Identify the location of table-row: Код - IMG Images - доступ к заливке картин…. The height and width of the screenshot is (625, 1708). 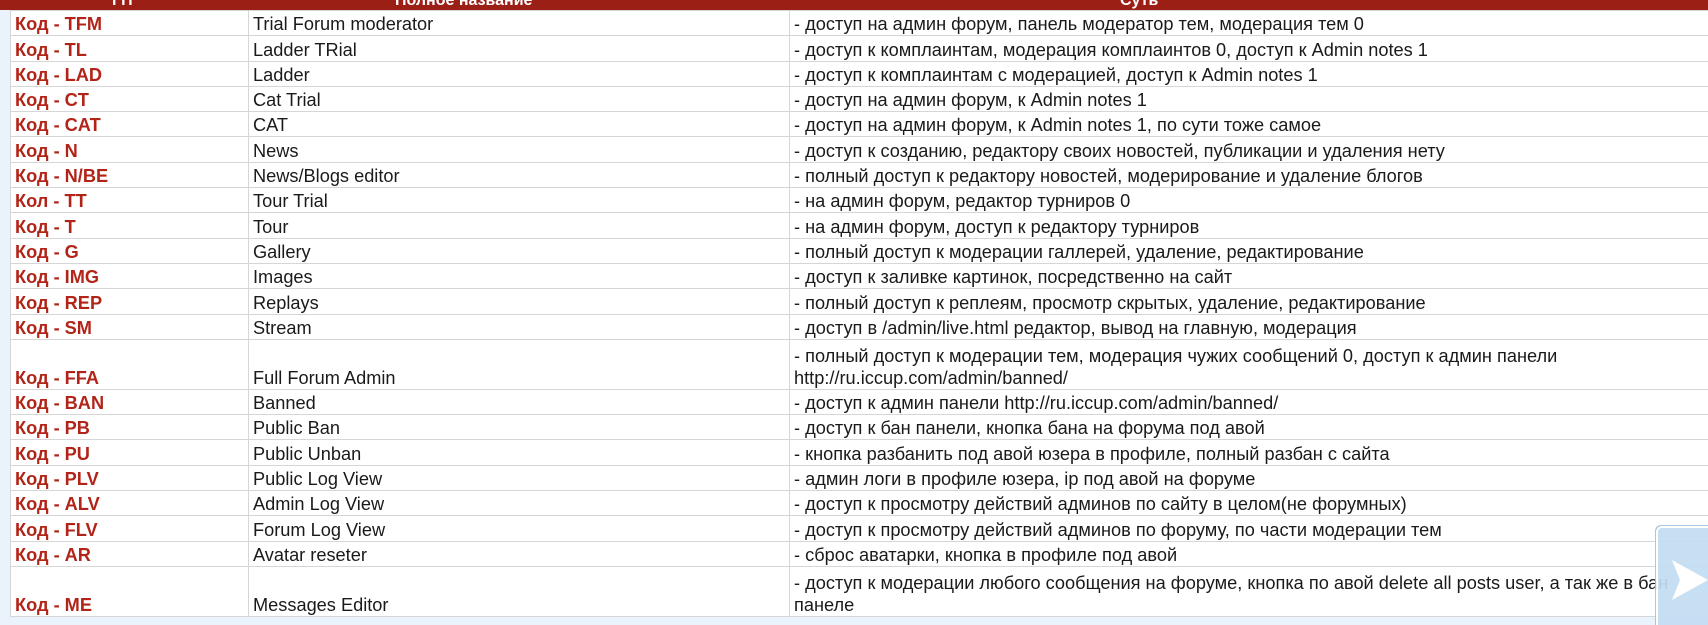
(859, 276).